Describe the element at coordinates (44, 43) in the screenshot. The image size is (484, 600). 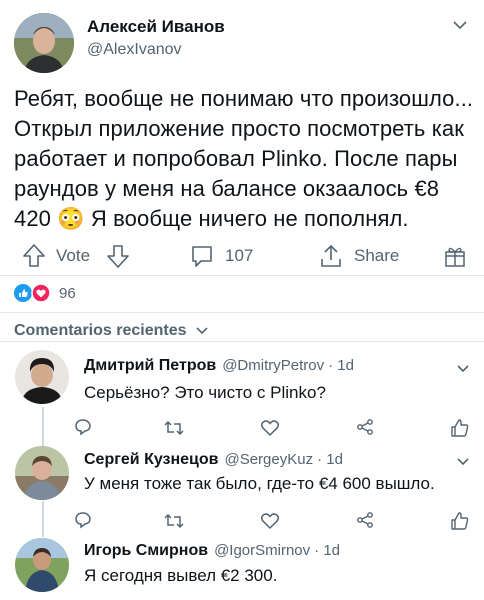
I see `author-avatar` at that location.